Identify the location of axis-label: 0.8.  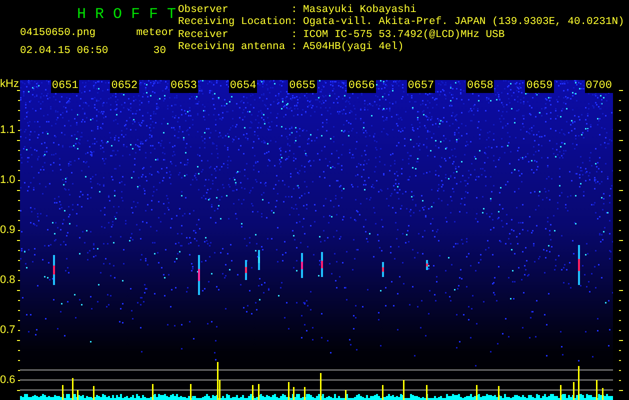
(8, 280).